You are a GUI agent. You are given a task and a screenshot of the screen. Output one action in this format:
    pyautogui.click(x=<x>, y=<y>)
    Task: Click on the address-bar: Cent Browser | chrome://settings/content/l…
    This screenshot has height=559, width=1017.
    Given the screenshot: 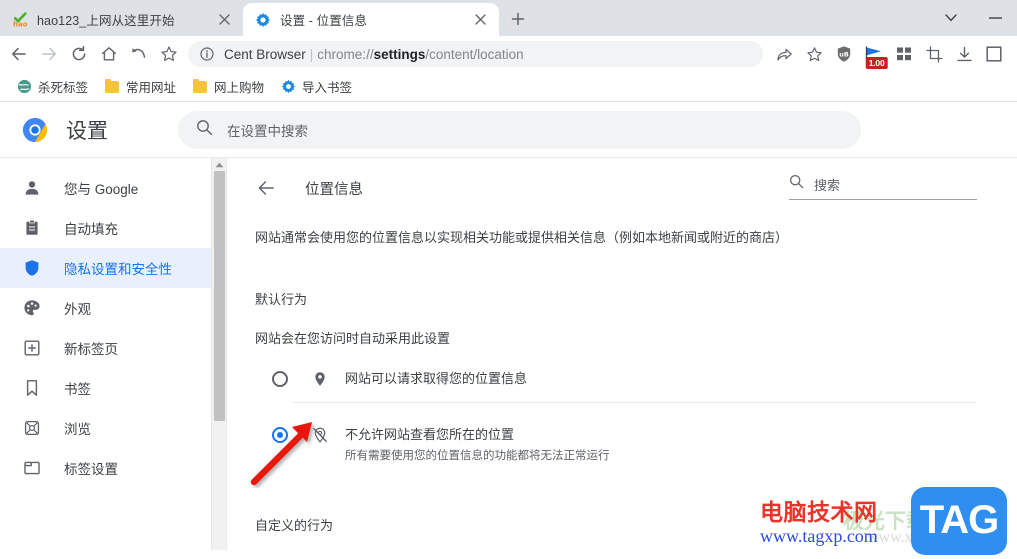 What is the action you would take?
    pyautogui.click(x=475, y=54)
    